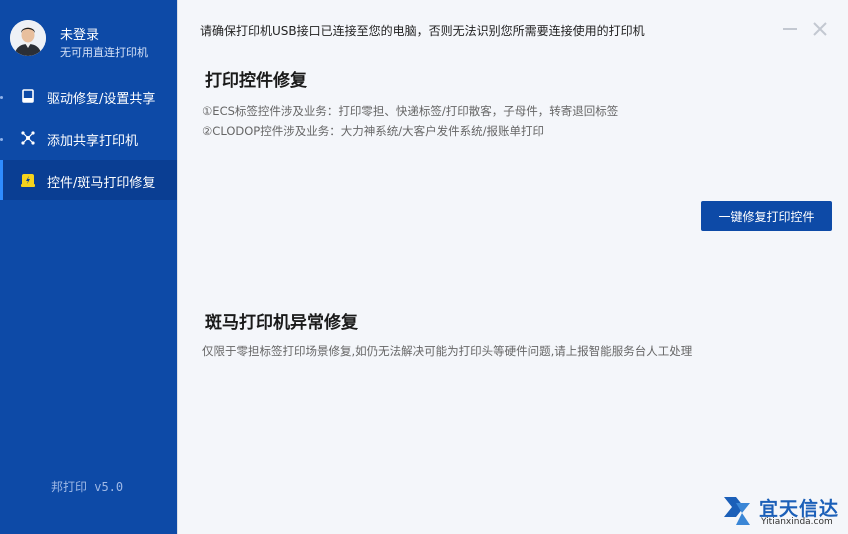 Image resolution: width=848 pixels, height=534 pixels. Describe the element at coordinates (28, 96) in the screenshot. I see `printer-icon` at that location.